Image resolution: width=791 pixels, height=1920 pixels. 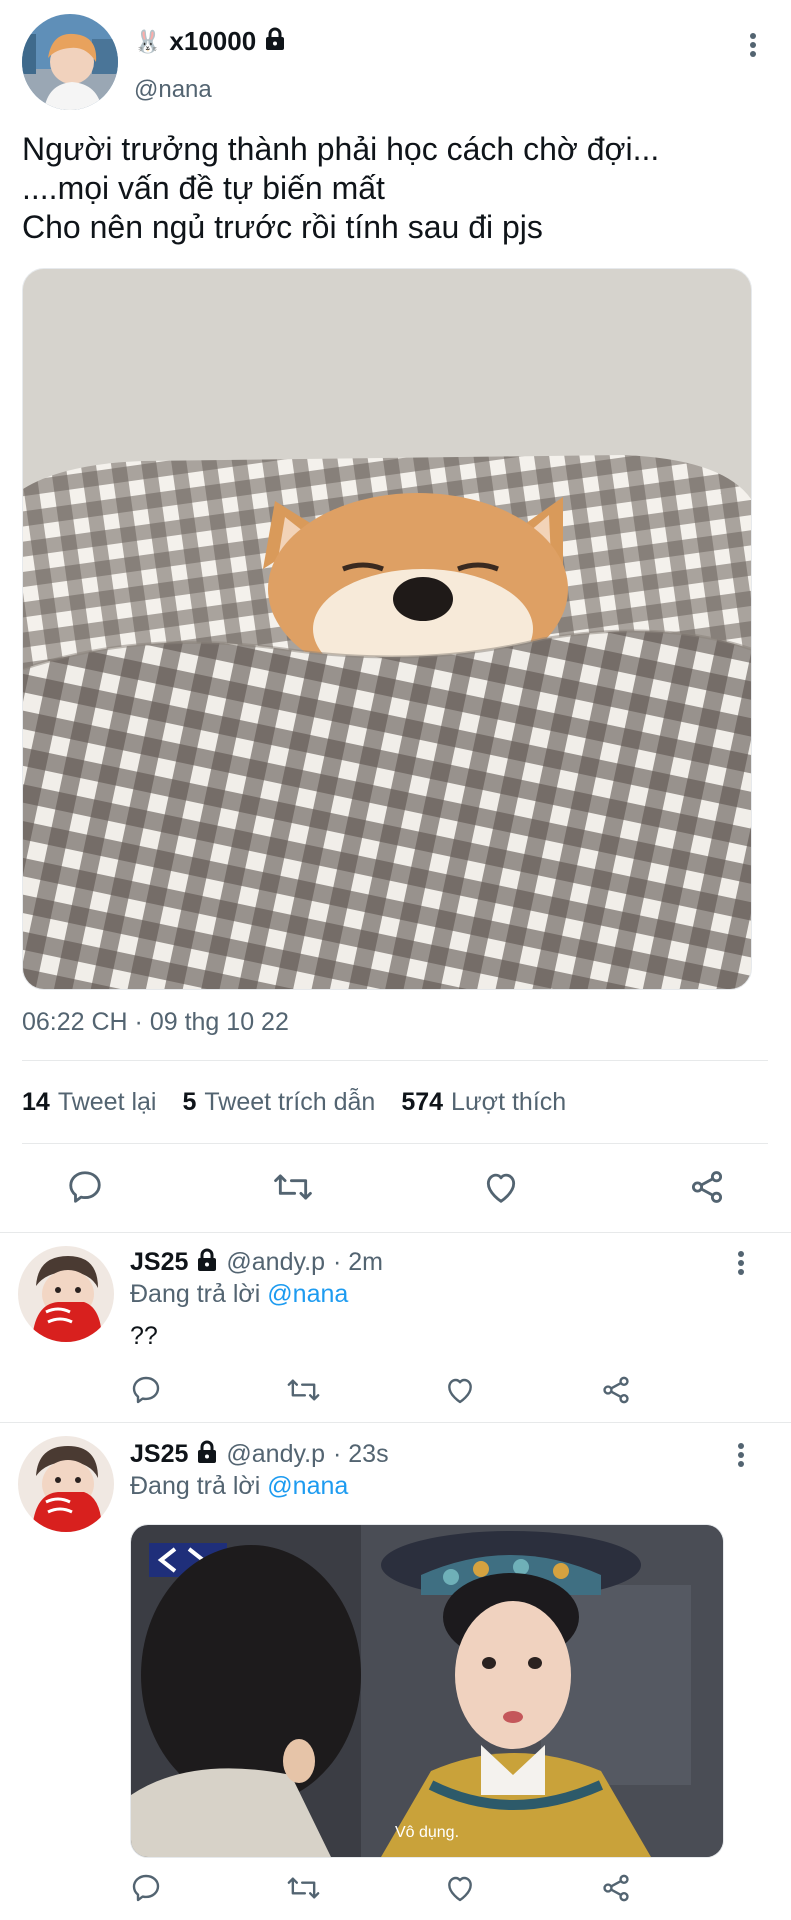 I want to click on author-display-name: x10000, so click(x=212, y=41).